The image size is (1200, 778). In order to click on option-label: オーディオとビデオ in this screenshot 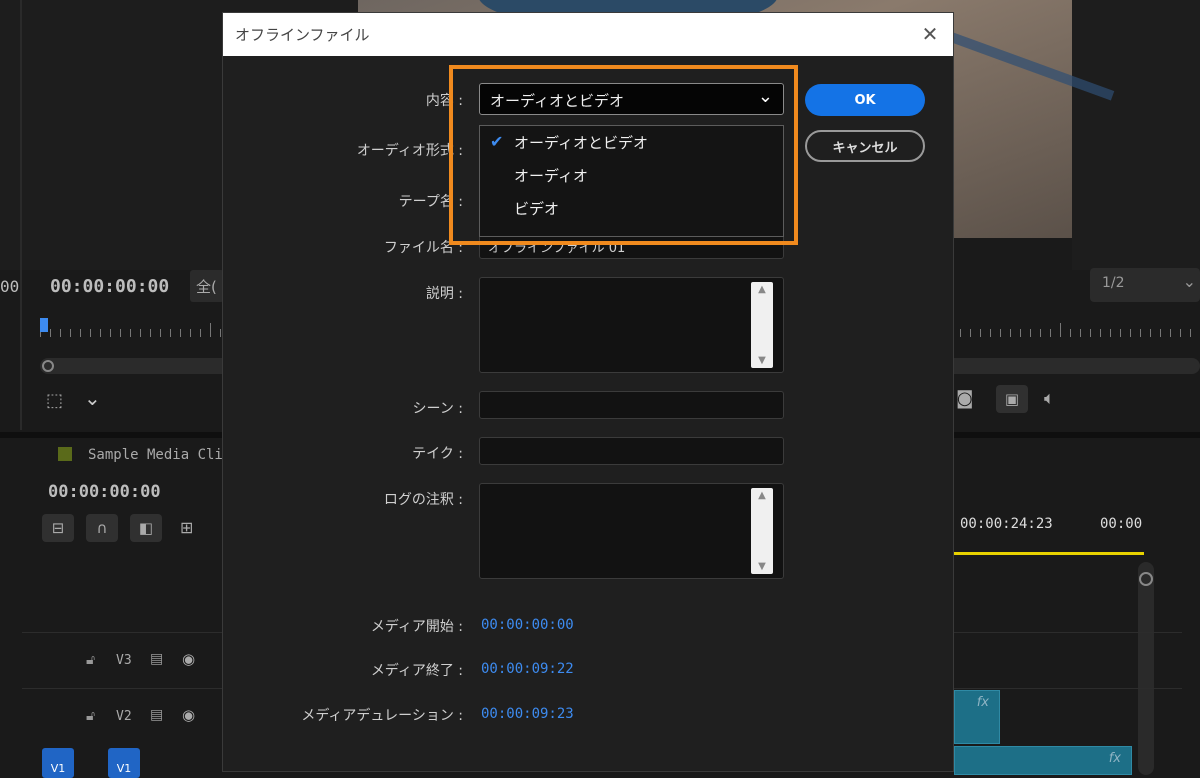, I will do `click(581, 143)`.